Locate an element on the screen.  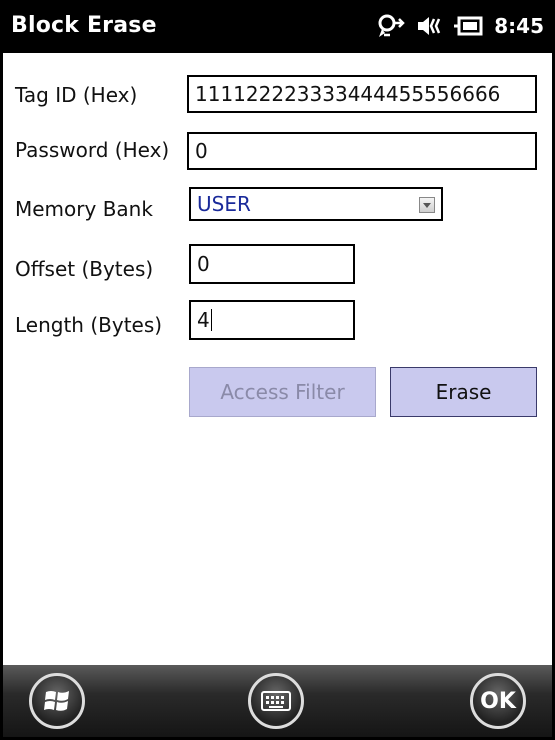
dropdown-arrow-icon is located at coordinates (427, 205).